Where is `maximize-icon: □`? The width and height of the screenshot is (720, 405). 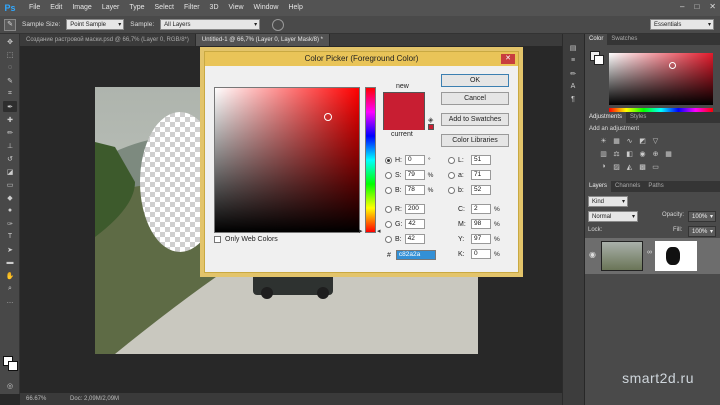
maximize-icon: □ is located at coordinates (696, 6).